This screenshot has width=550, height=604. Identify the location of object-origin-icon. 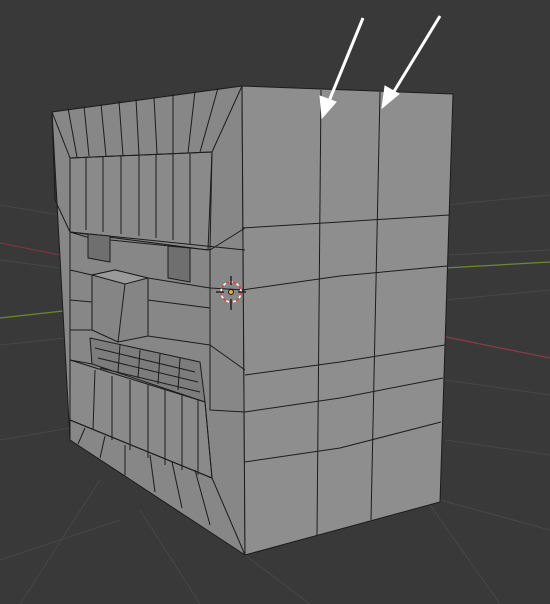
(231, 292).